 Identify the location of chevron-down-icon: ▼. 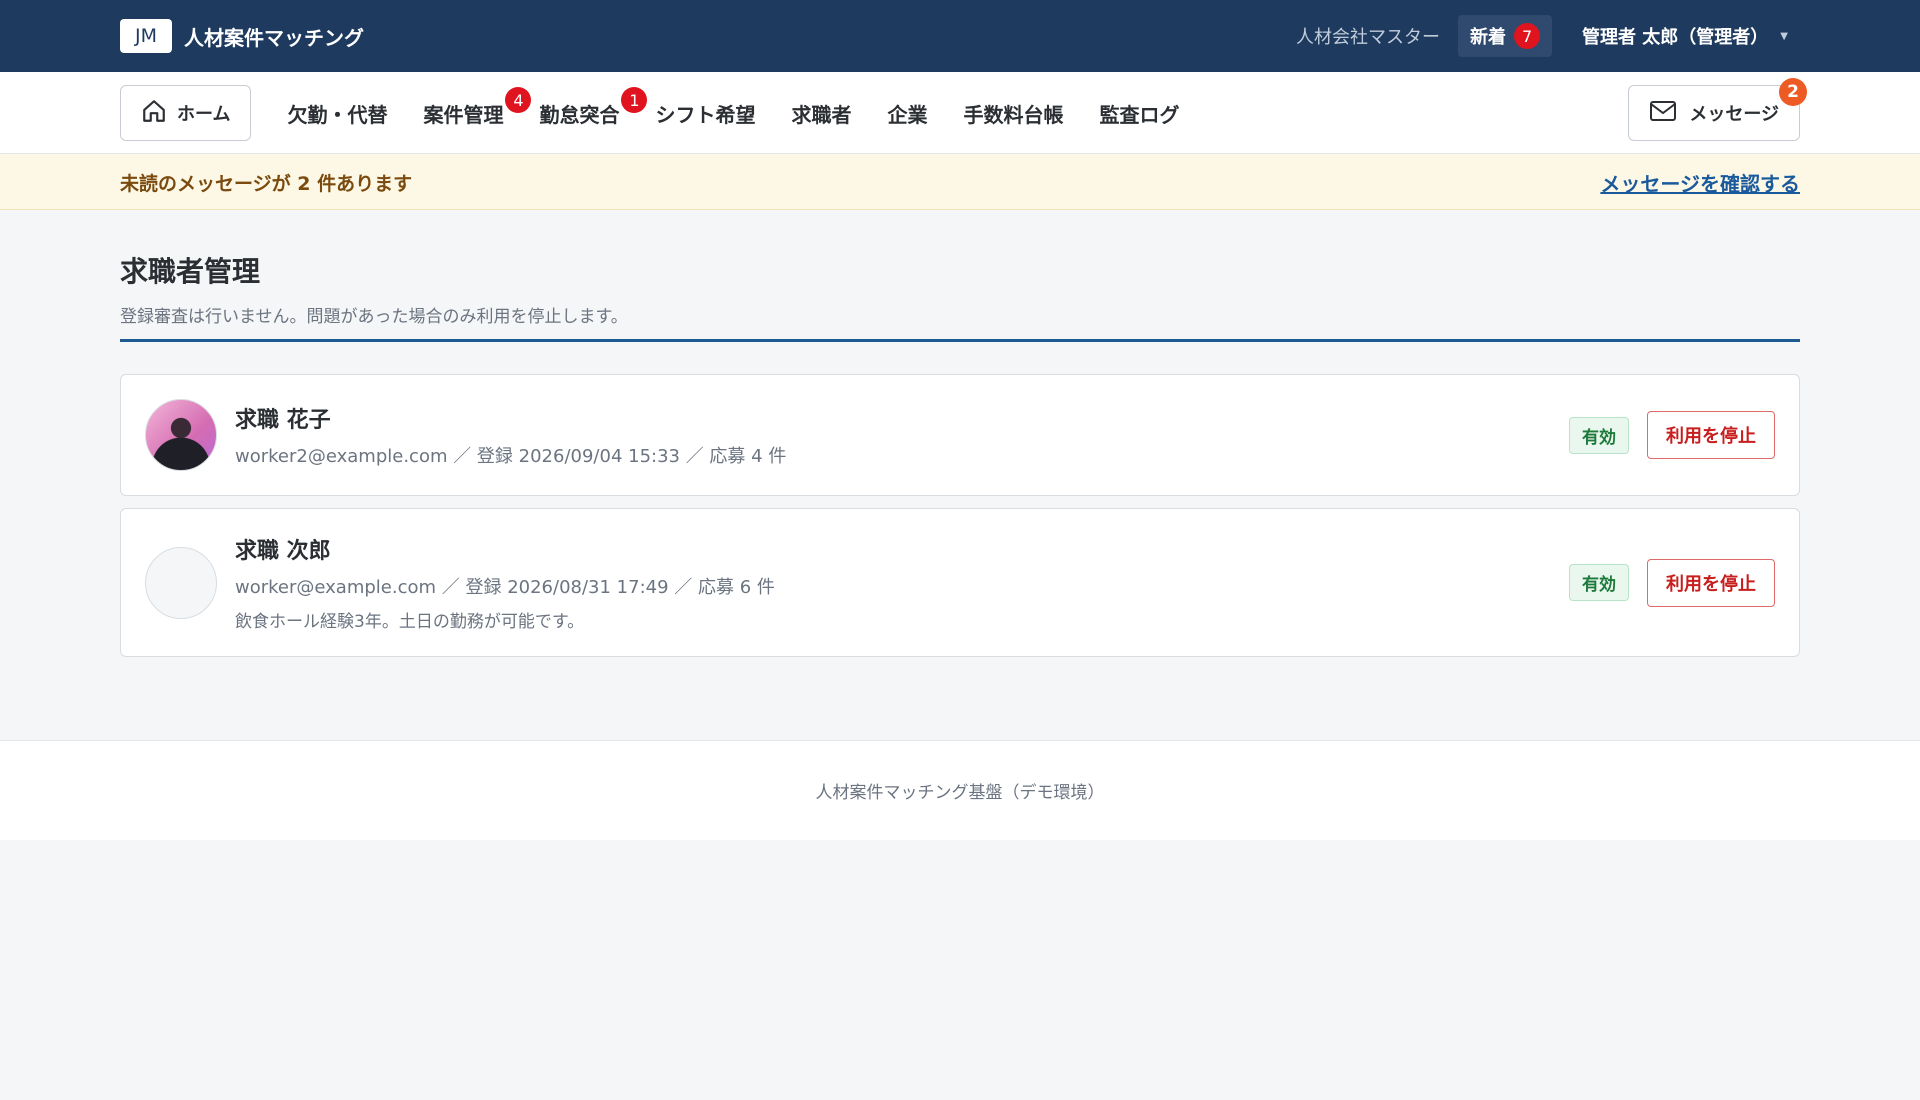
(1784, 36).